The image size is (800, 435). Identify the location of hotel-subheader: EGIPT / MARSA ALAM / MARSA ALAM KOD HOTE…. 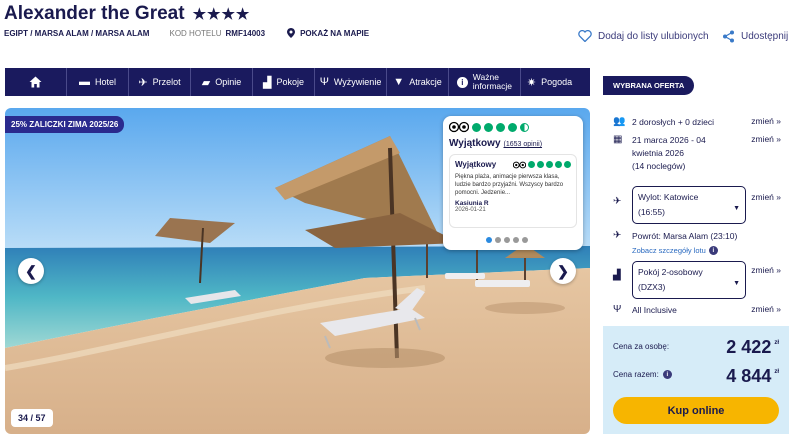
(186, 33).